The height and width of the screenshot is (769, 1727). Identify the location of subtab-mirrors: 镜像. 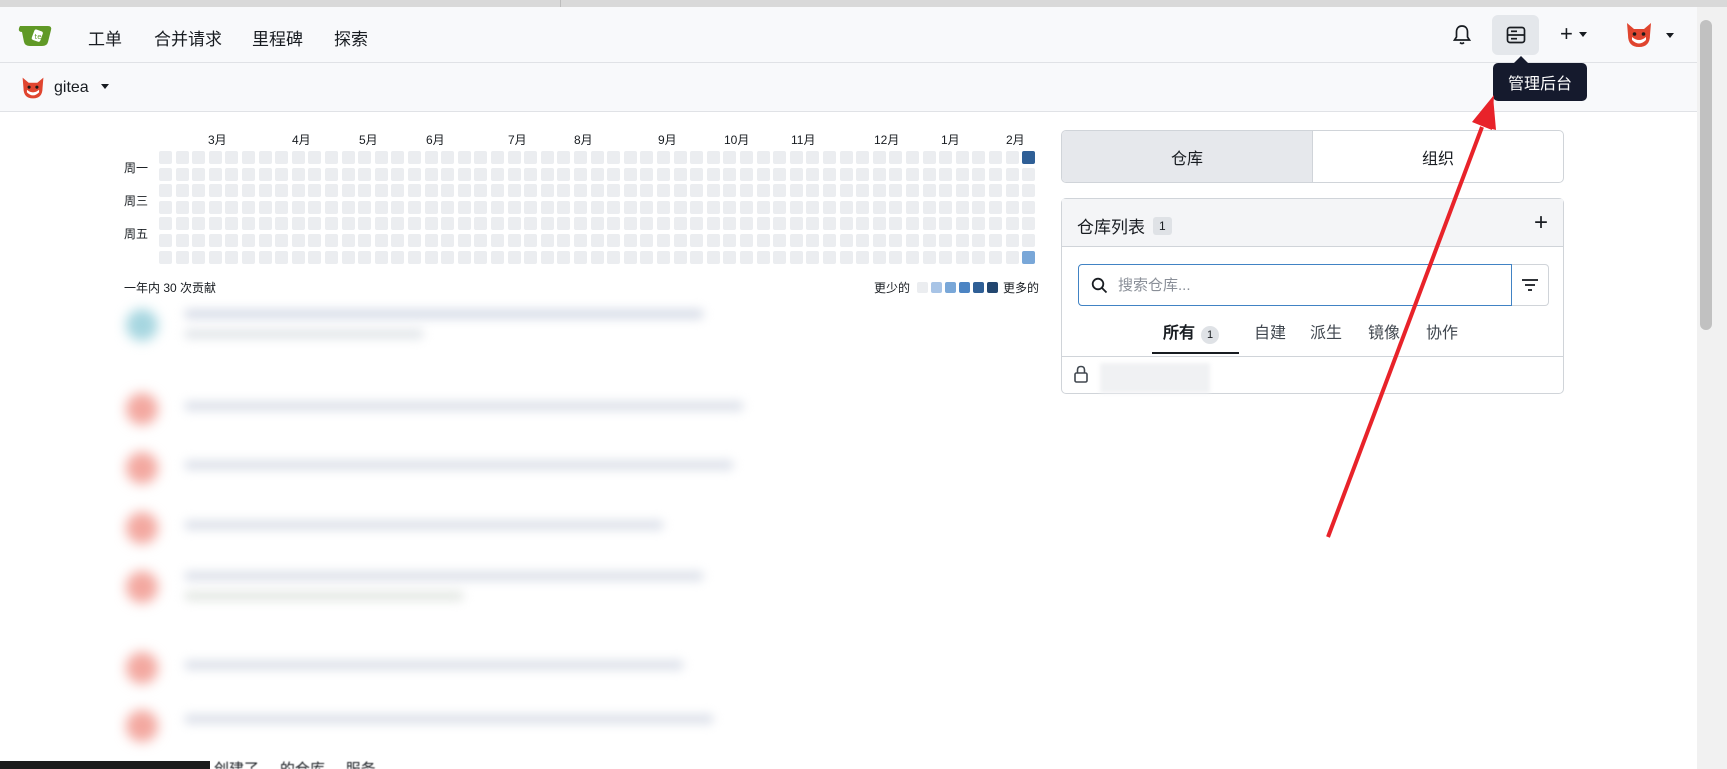
(1384, 331).